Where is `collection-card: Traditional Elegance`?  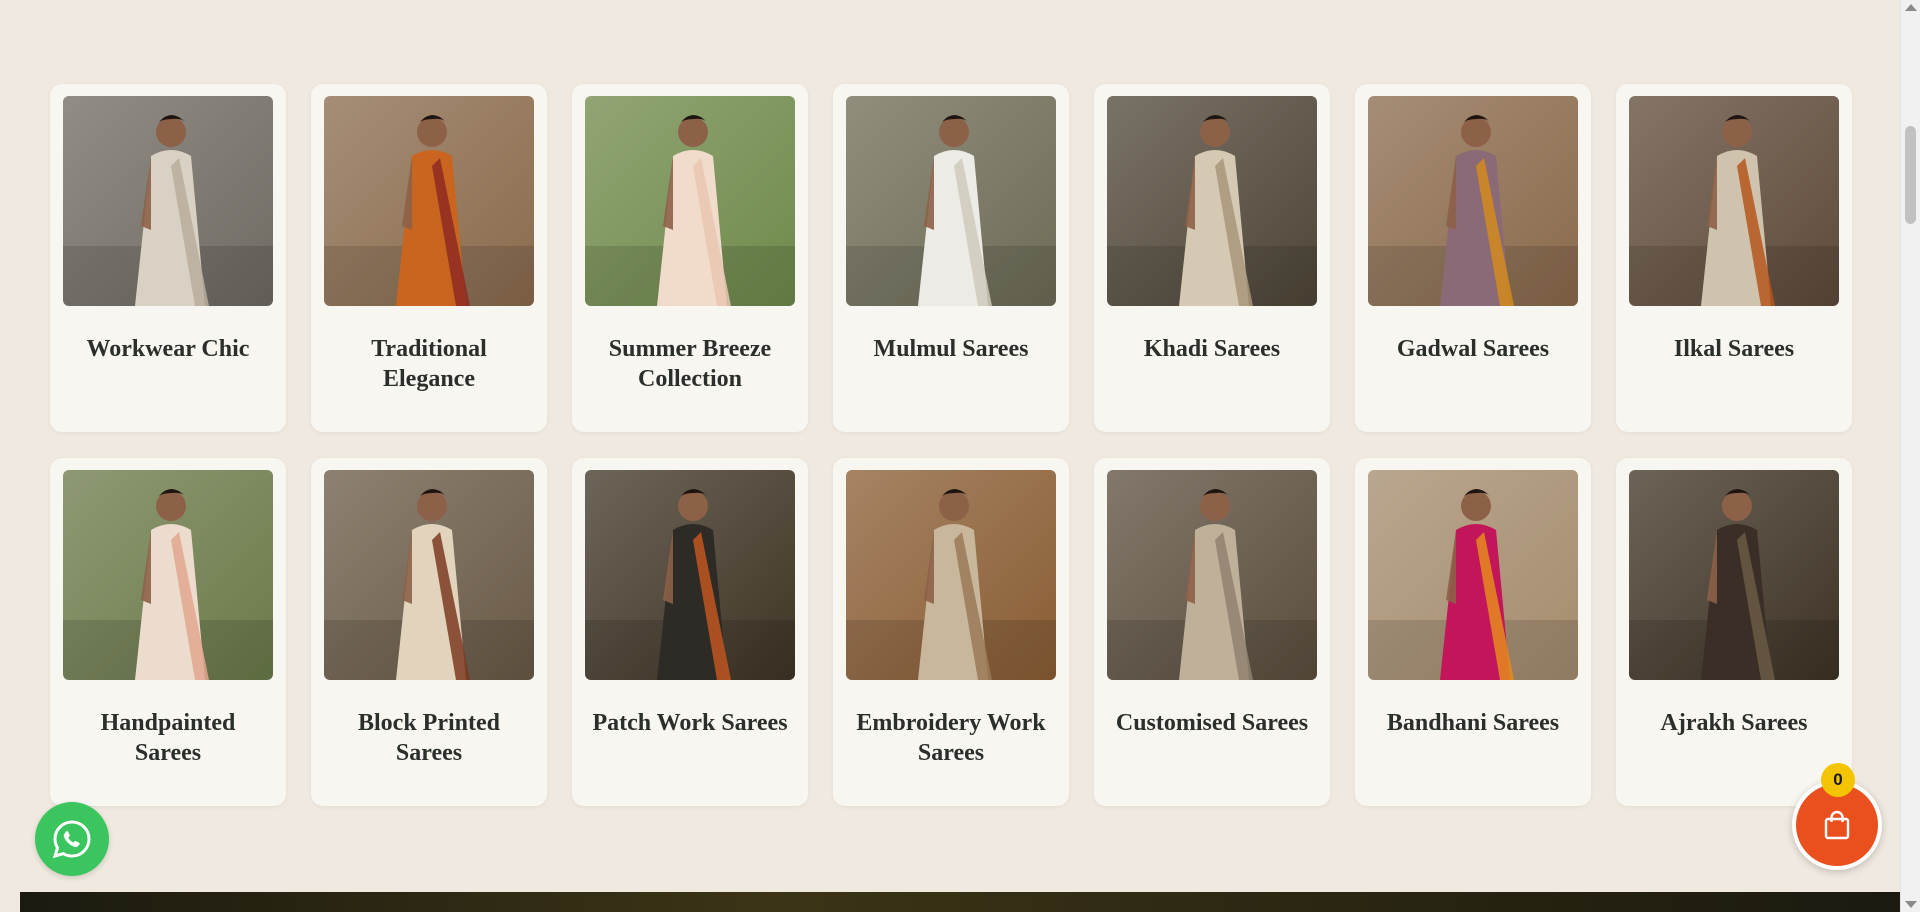 collection-card: Traditional Elegance is located at coordinates (429, 258).